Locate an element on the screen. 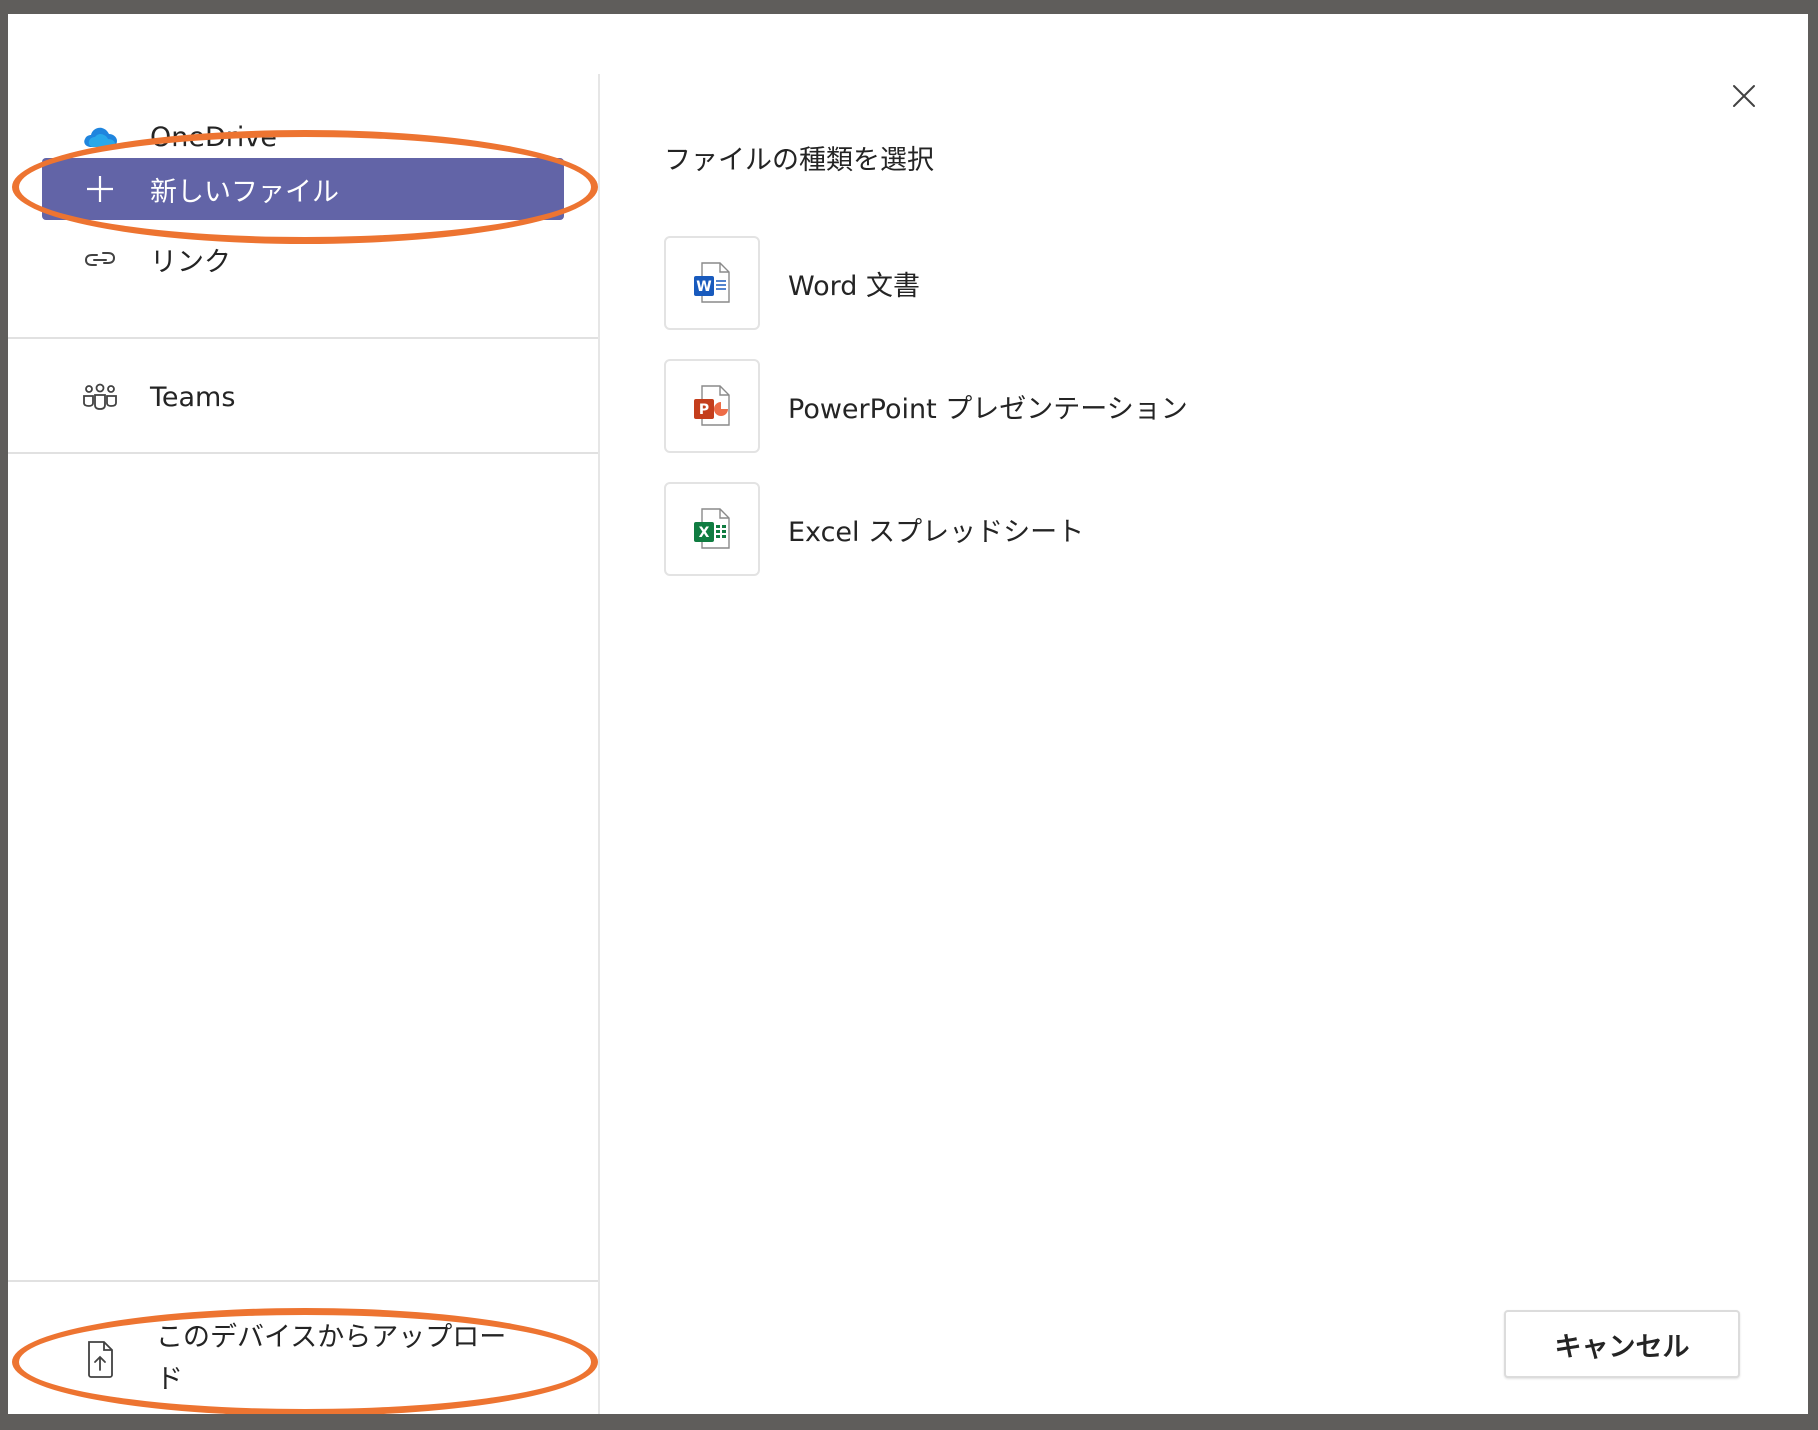 The width and height of the screenshot is (1818, 1430). file-type-excel: X Excel スプレッドシート is located at coordinates (964, 529).